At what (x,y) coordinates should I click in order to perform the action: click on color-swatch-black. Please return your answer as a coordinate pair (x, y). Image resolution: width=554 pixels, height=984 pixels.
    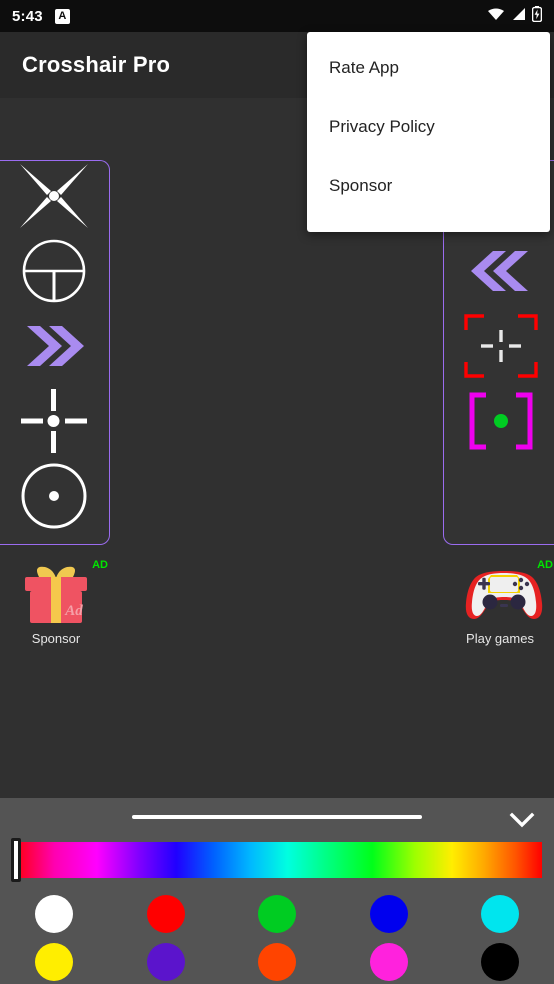
    Looking at the image, I should click on (500, 962).